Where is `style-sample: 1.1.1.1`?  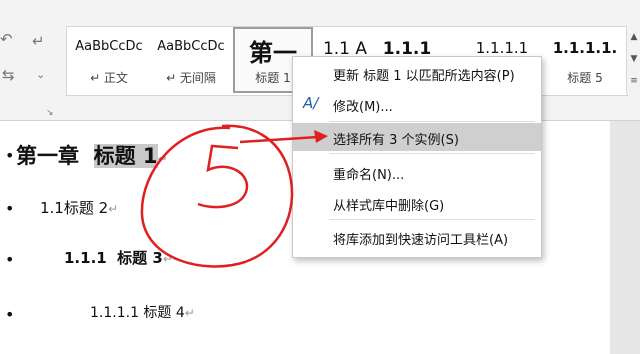
style-sample: 1.1.1.1 is located at coordinates (502, 48).